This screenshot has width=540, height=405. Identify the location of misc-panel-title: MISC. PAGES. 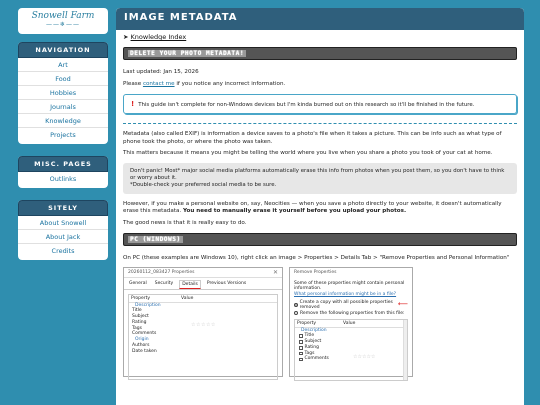
(63, 164).